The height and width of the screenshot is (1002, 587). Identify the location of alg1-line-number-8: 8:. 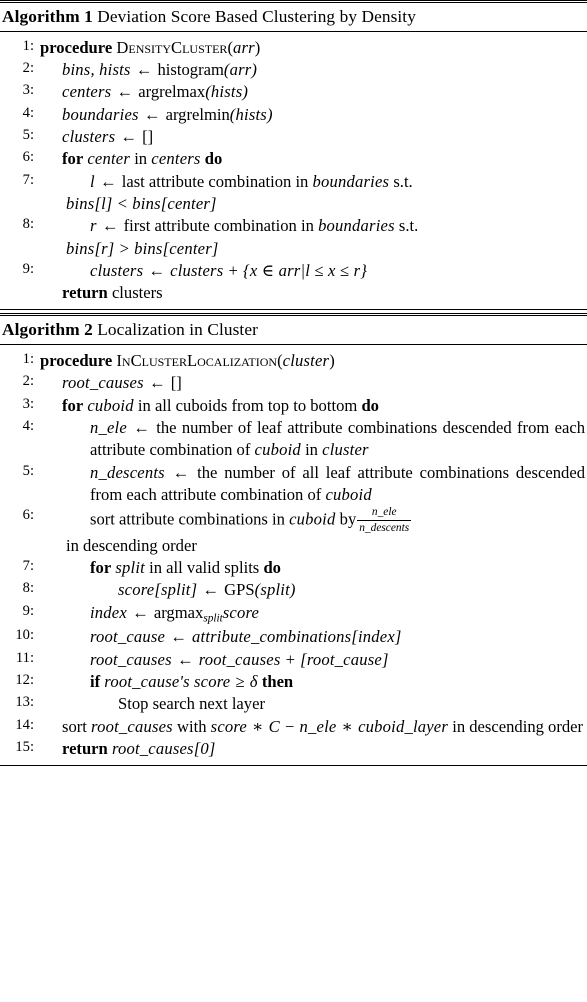
(28, 224).